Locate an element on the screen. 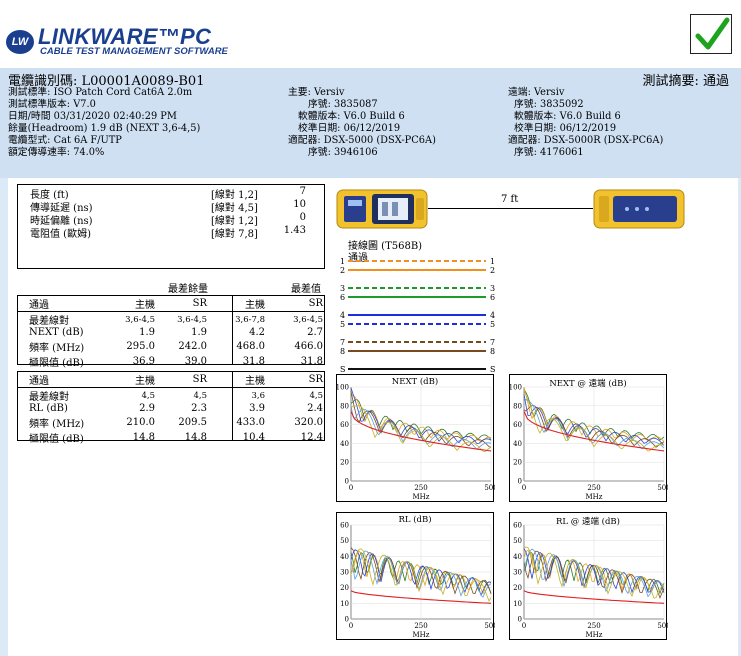  y-tick-label: 60 is located at coordinates (517, 425).